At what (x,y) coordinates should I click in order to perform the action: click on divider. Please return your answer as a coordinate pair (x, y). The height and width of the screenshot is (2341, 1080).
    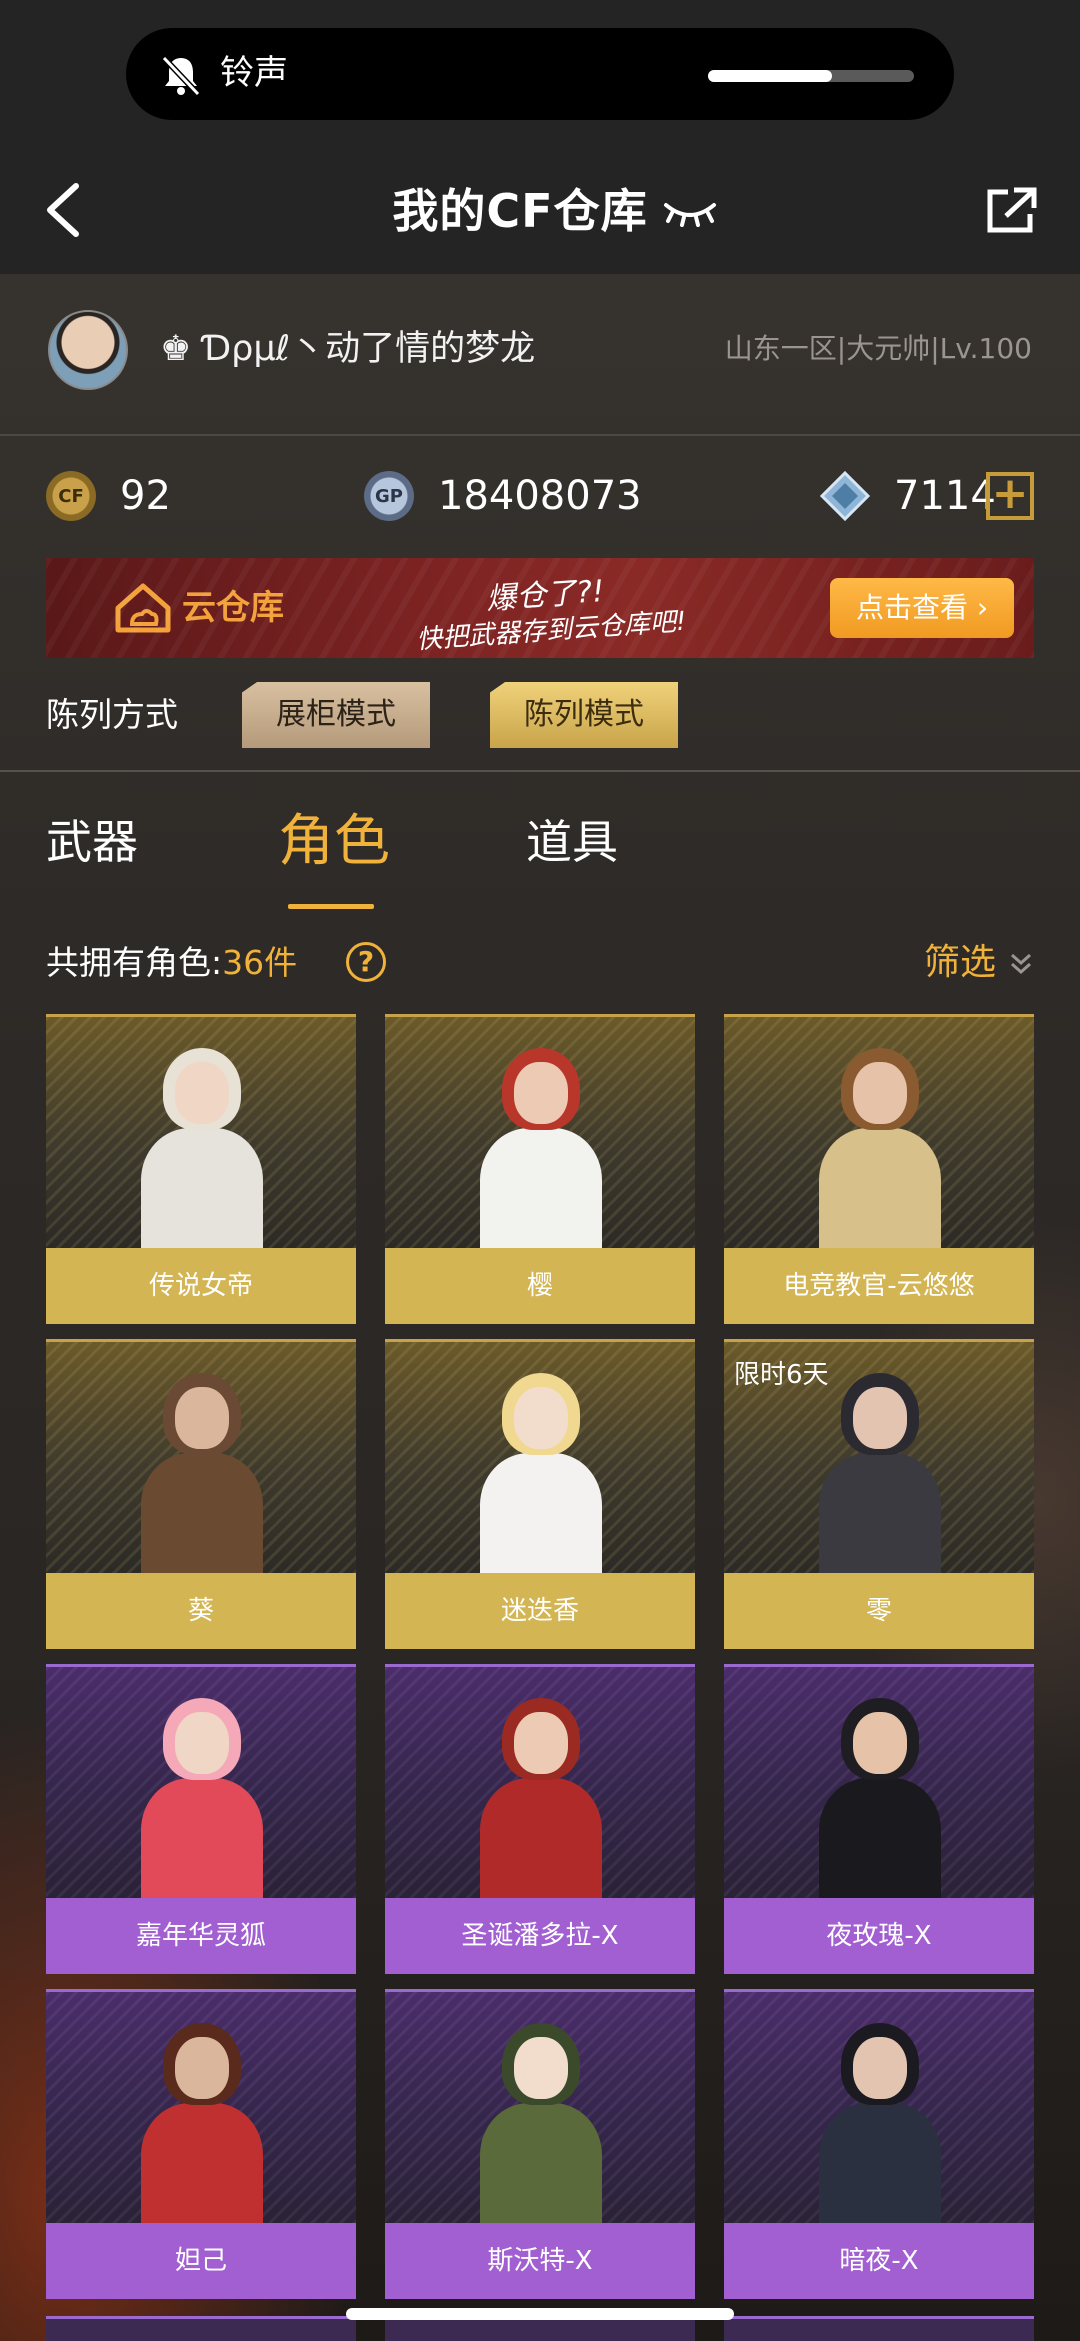
    Looking at the image, I should click on (540, 771).